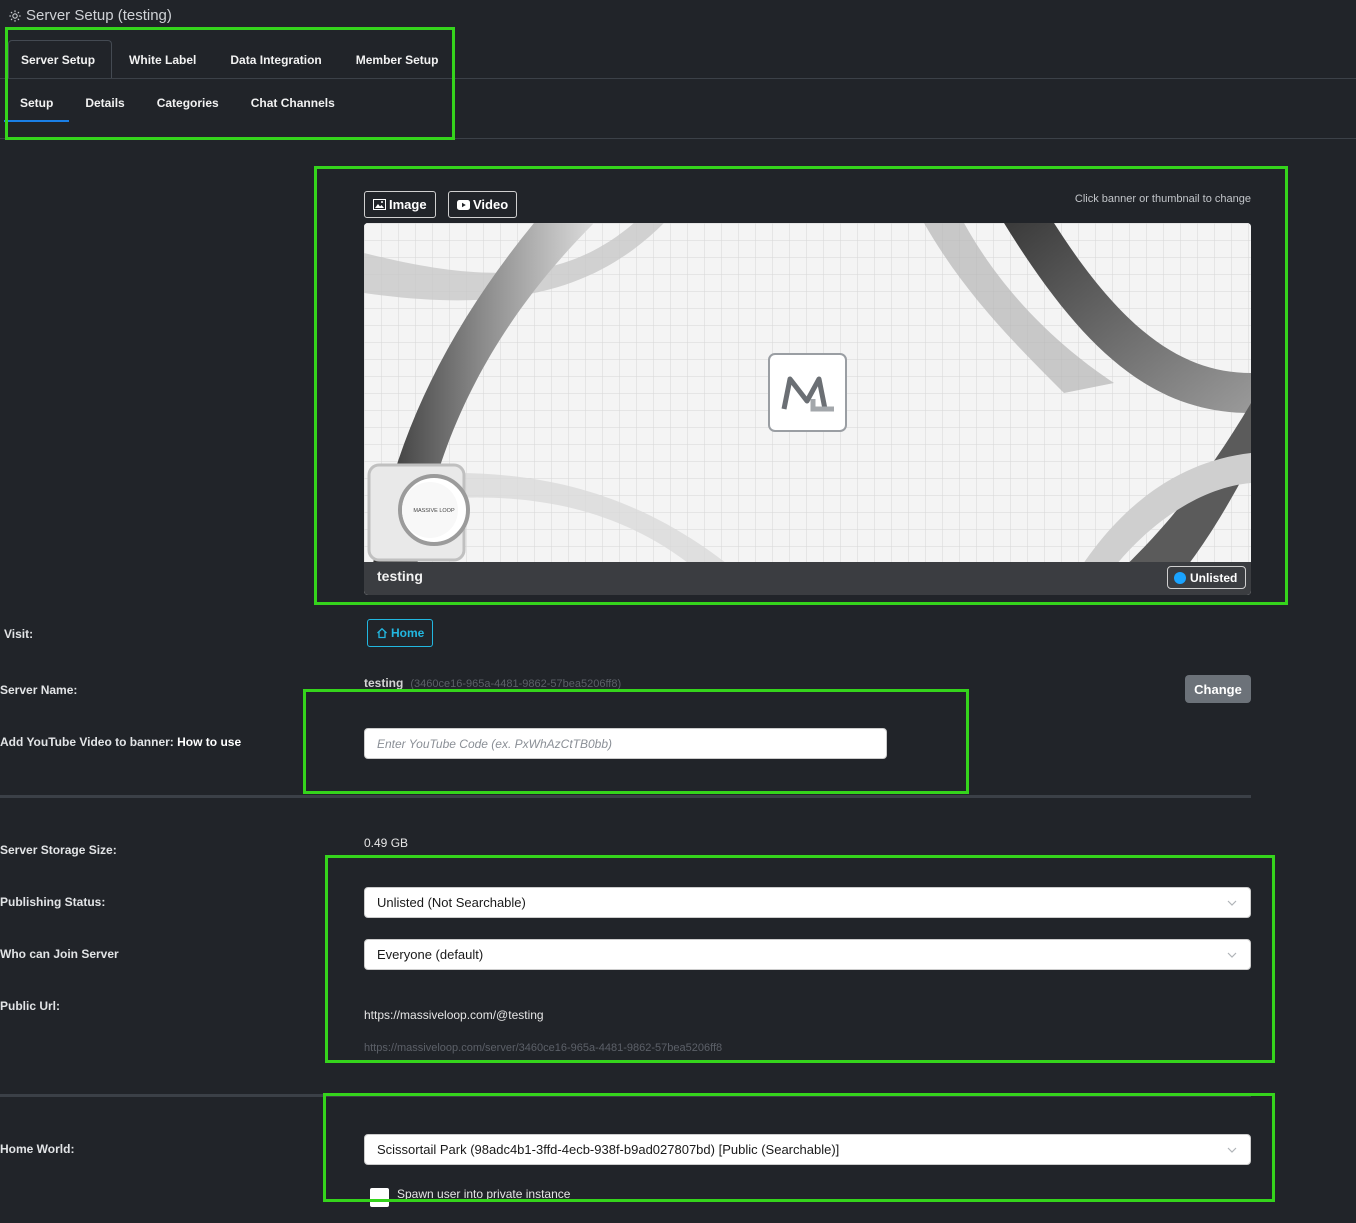 The width and height of the screenshot is (1356, 1223). Describe the element at coordinates (384, 683) in the screenshot. I see `server-name-text: testing` at that location.